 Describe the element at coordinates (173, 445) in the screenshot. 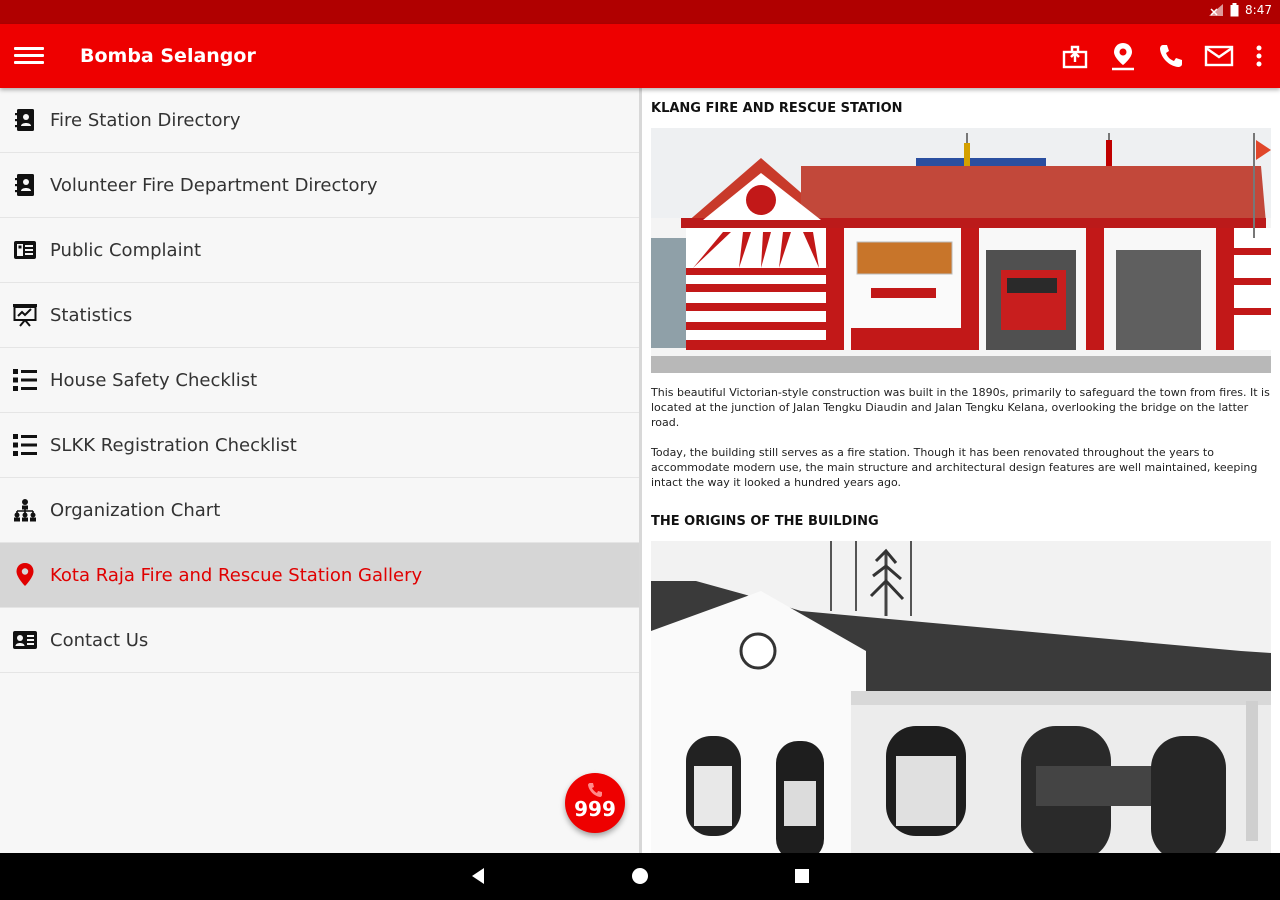

I see `nav-item-label: SLKK Registration Checklist` at that location.